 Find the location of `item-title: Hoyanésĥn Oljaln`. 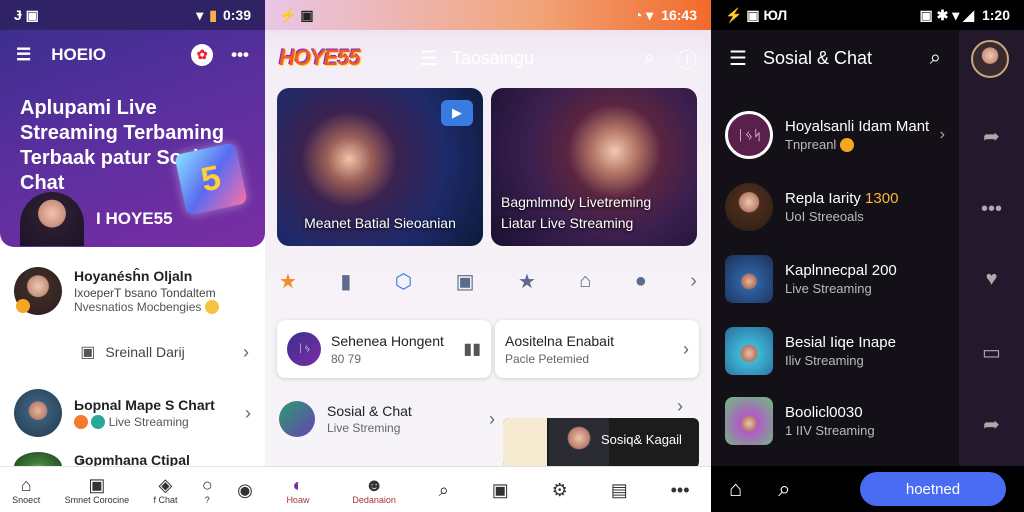

item-title: Hoyanésĥn Oljaln is located at coordinates (133, 275).